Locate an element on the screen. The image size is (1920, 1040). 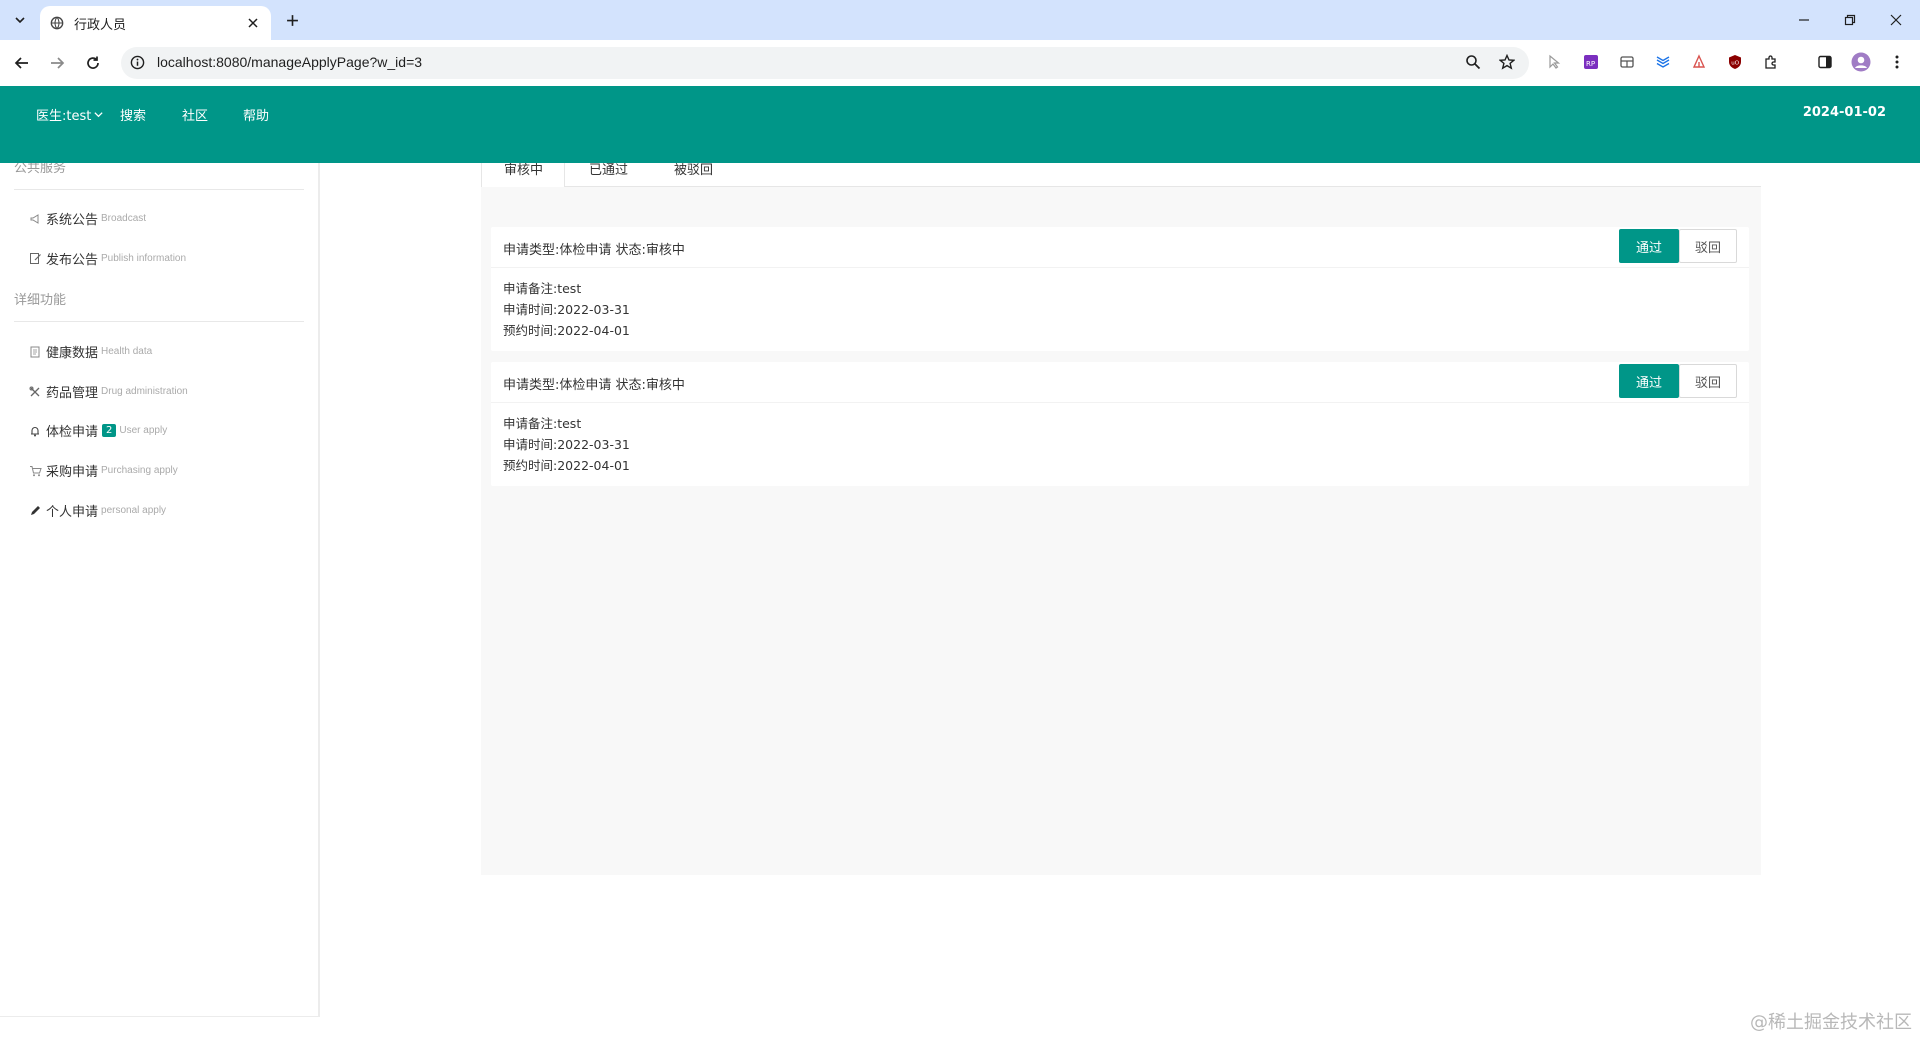
watermark: @稀土掘金技术社区 is located at coordinates (1831, 1022).